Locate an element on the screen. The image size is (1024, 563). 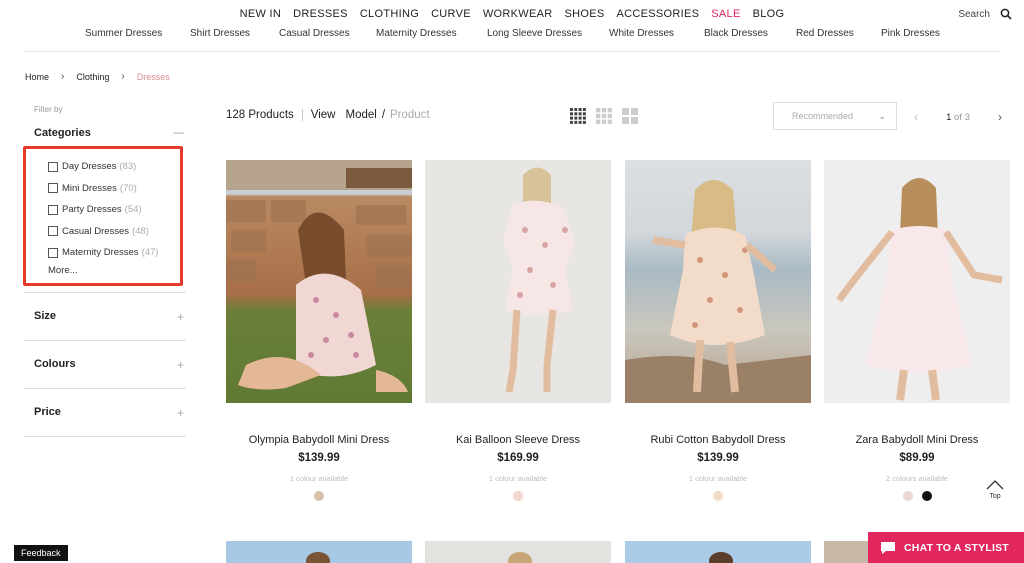
search-label: Search is located at coordinates (974, 14).